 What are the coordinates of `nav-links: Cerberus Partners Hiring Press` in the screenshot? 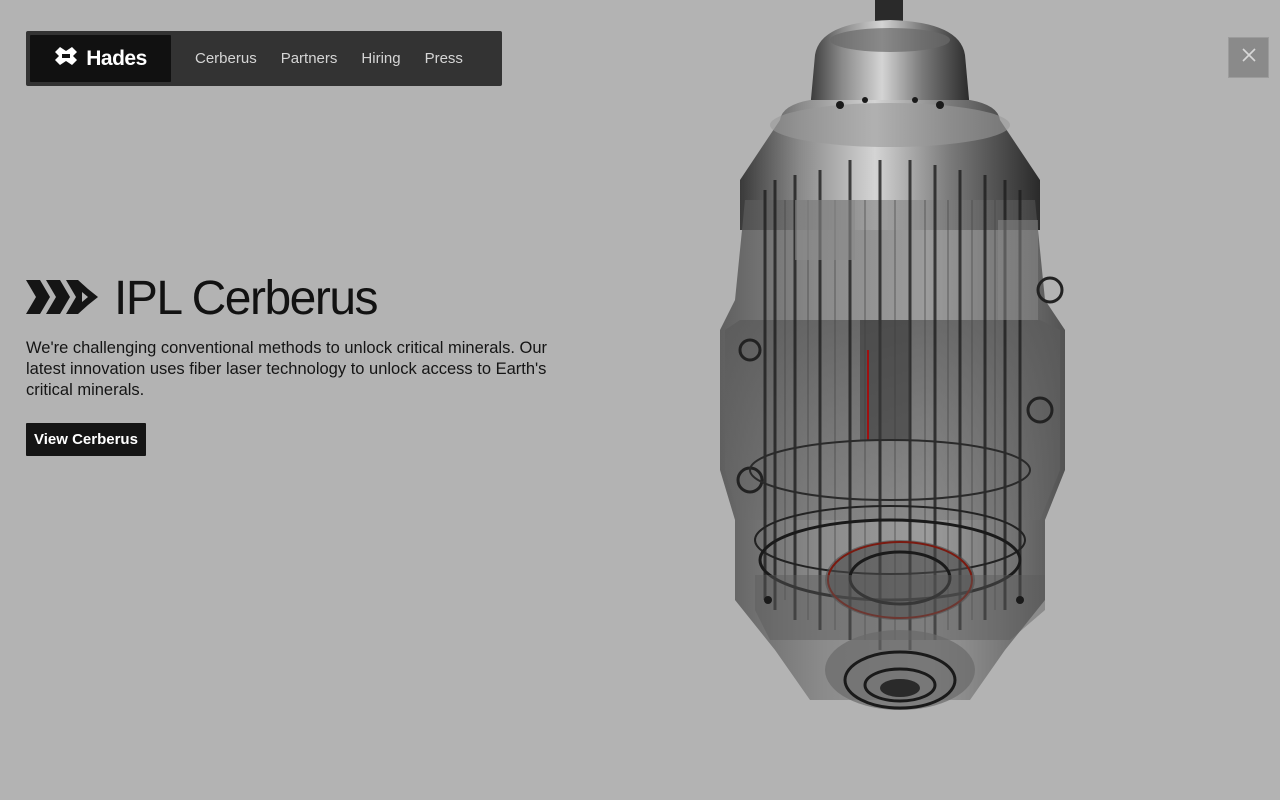 It's located at (329, 58).